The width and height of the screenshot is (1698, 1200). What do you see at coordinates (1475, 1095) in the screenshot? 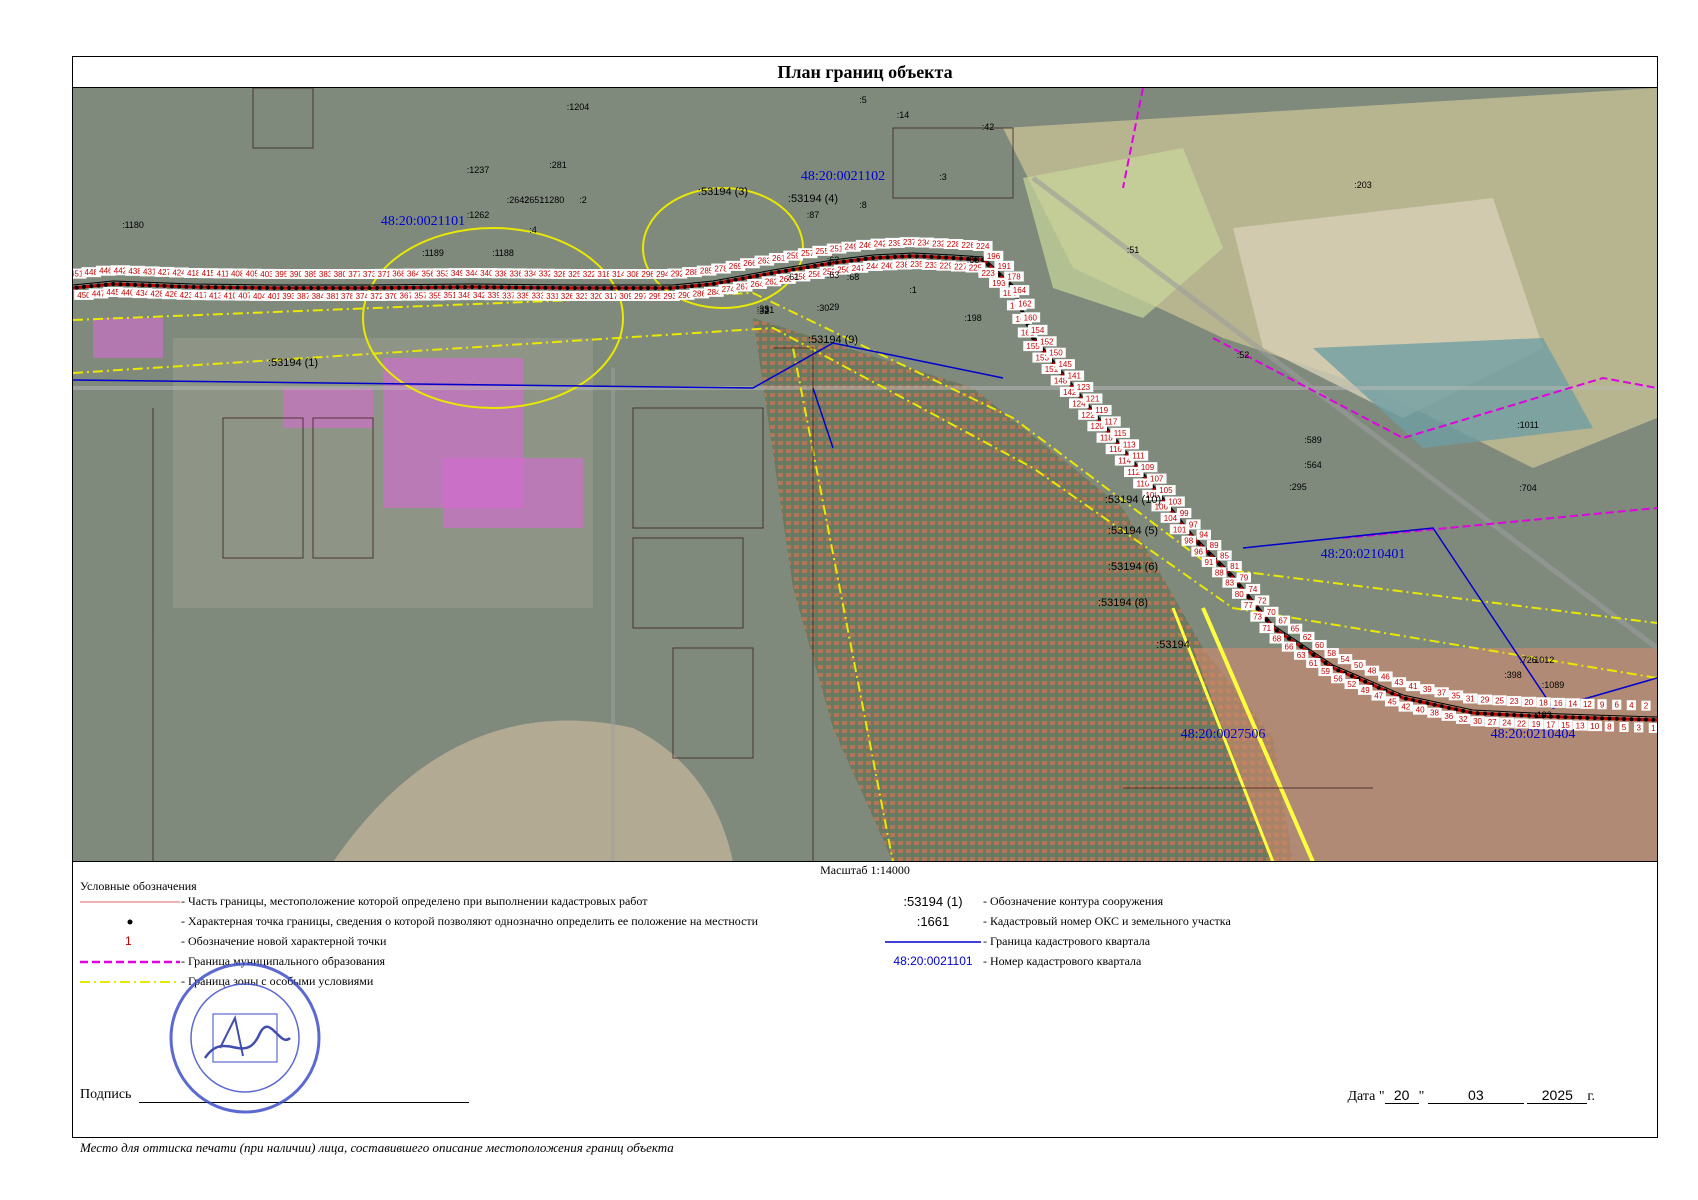
I see `date-month: 03` at bounding box center [1475, 1095].